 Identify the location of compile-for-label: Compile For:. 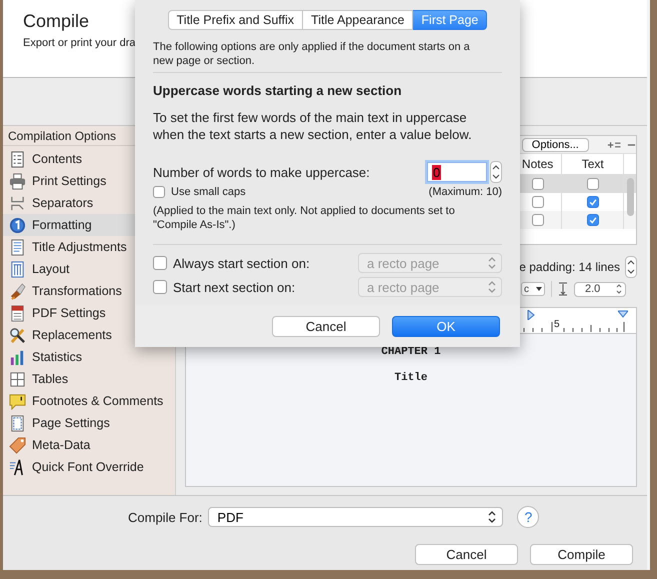
(165, 517).